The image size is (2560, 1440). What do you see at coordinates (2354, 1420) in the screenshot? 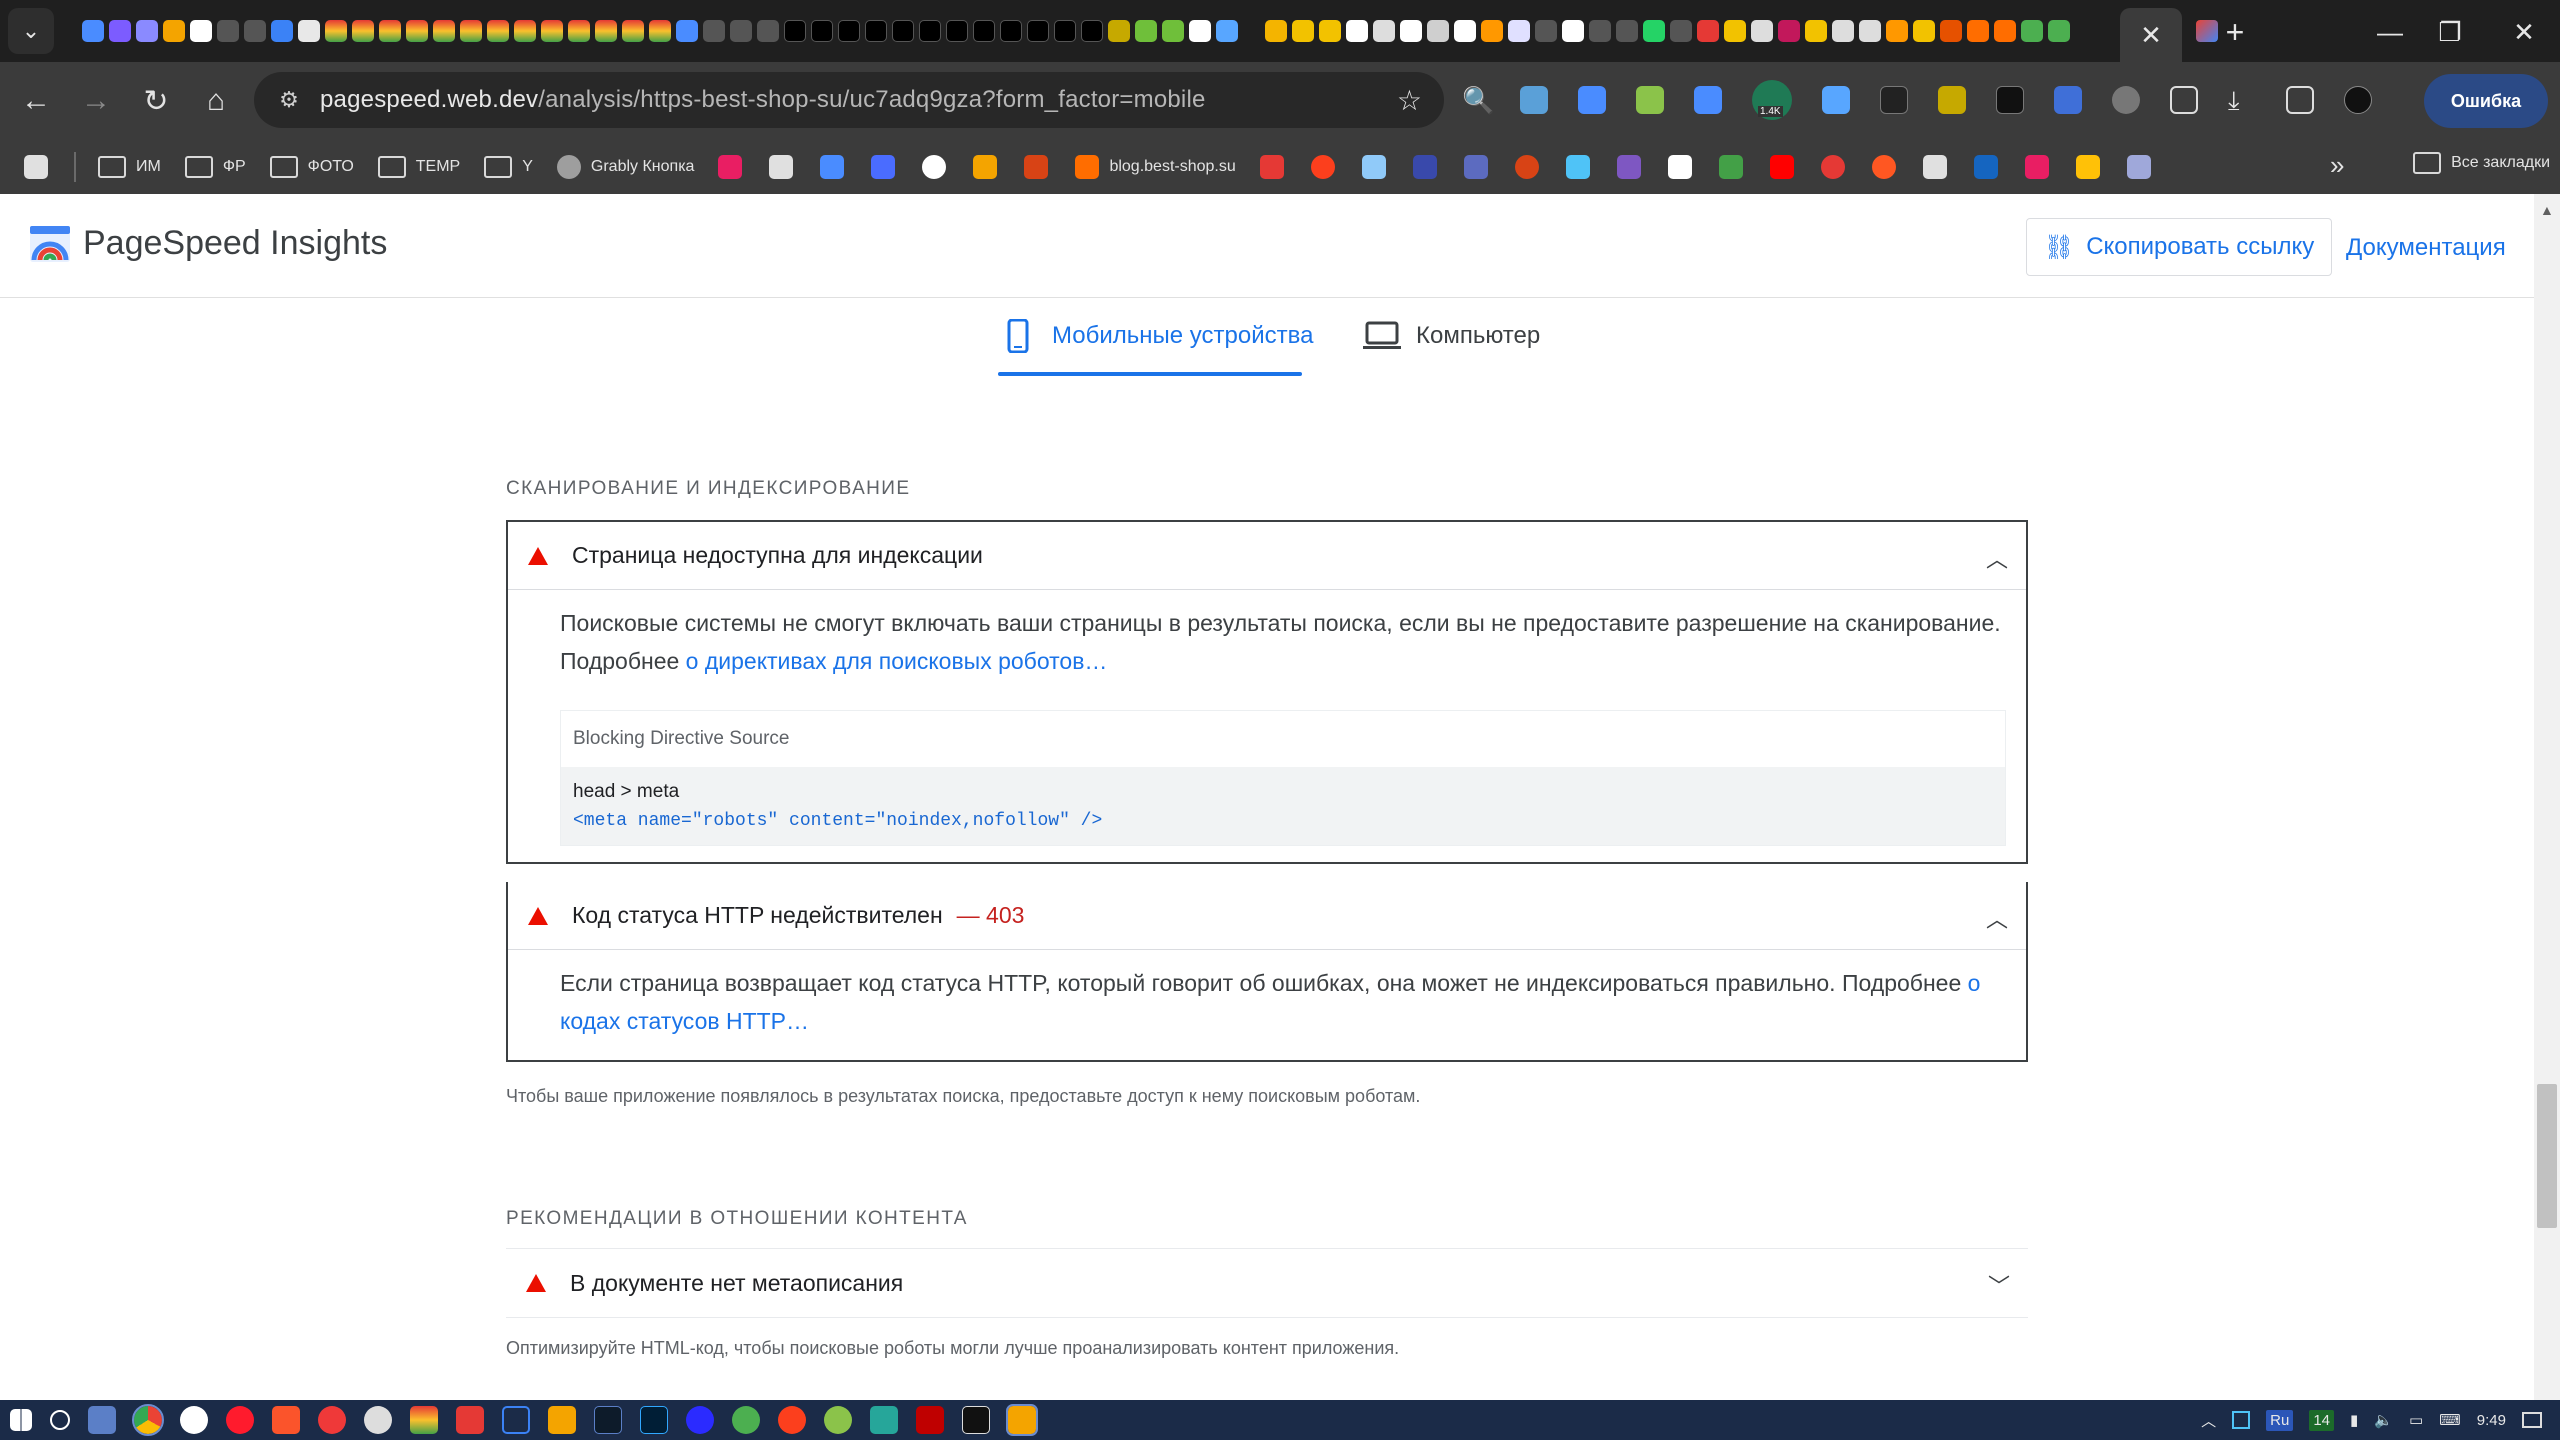
I see `battery-icon: ▮` at bounding box center [2354, 1420].